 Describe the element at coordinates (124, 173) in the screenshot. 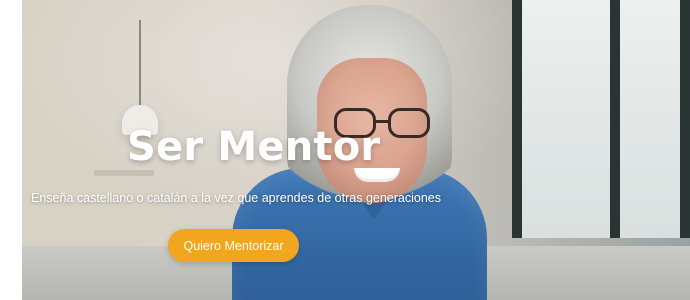

I see `kitchen-shelf` at that location.